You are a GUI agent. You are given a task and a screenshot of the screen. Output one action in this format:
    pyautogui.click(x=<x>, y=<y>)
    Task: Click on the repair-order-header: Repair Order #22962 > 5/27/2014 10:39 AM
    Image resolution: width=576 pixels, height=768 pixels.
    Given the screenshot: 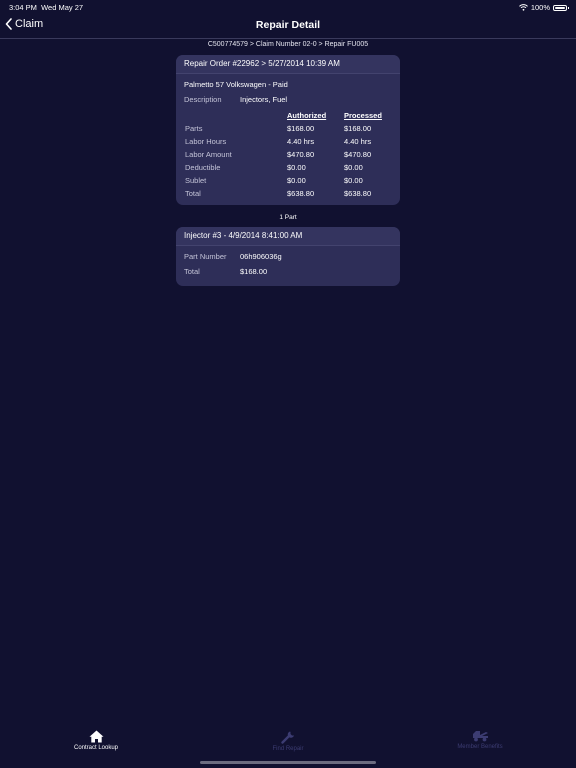 What is the action you would take?
    pyautogui.click(x=288, y=64)
    